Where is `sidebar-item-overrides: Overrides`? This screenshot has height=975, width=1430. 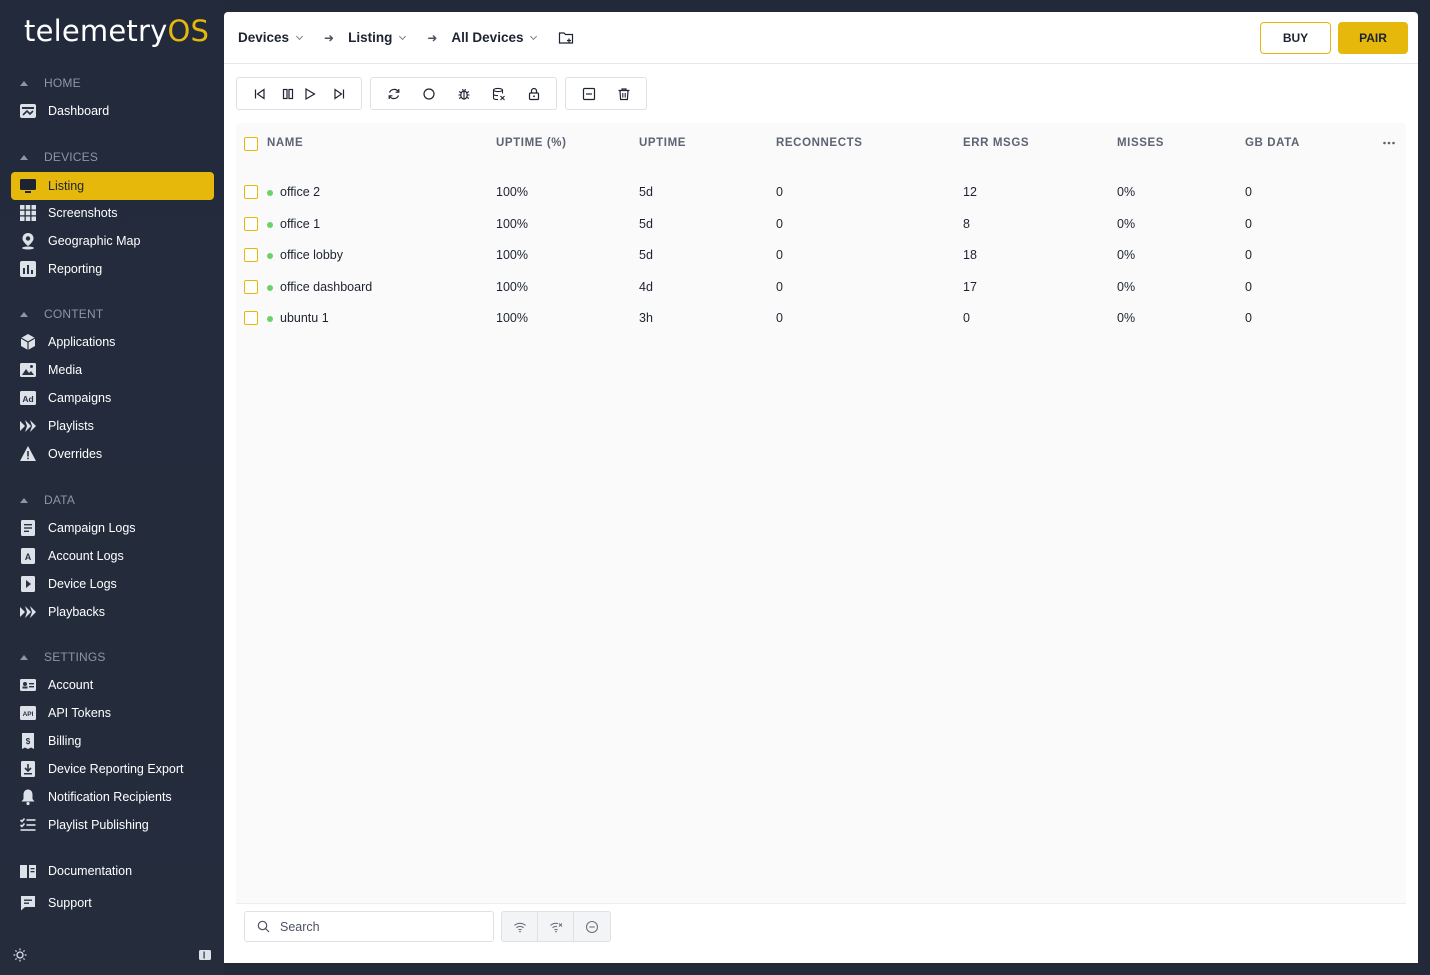
sidebar-item-overrides: Overrides is located at coordinates (112, 454).